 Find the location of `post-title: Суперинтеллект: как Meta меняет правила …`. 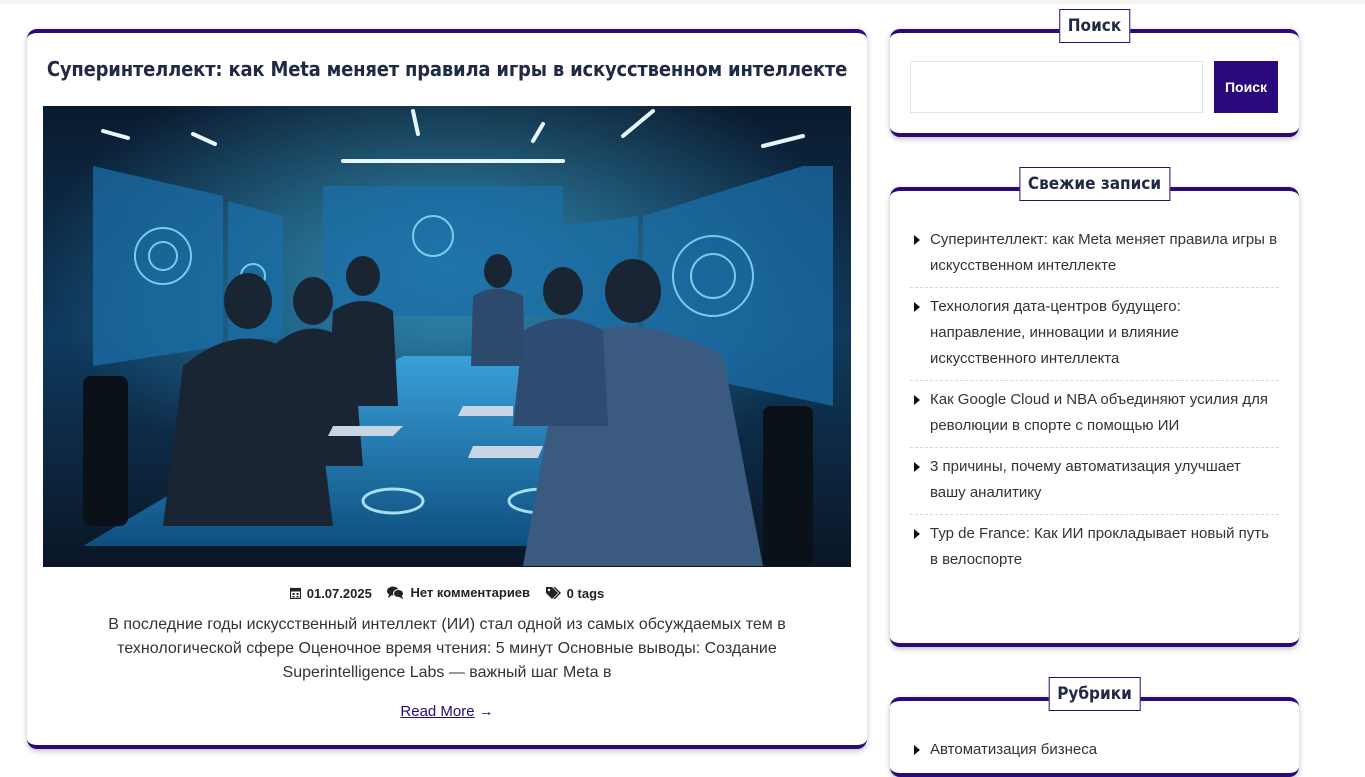

post-title: Суперинтеллект: как Meta меняет правила … is located at coordinates (447, 69).